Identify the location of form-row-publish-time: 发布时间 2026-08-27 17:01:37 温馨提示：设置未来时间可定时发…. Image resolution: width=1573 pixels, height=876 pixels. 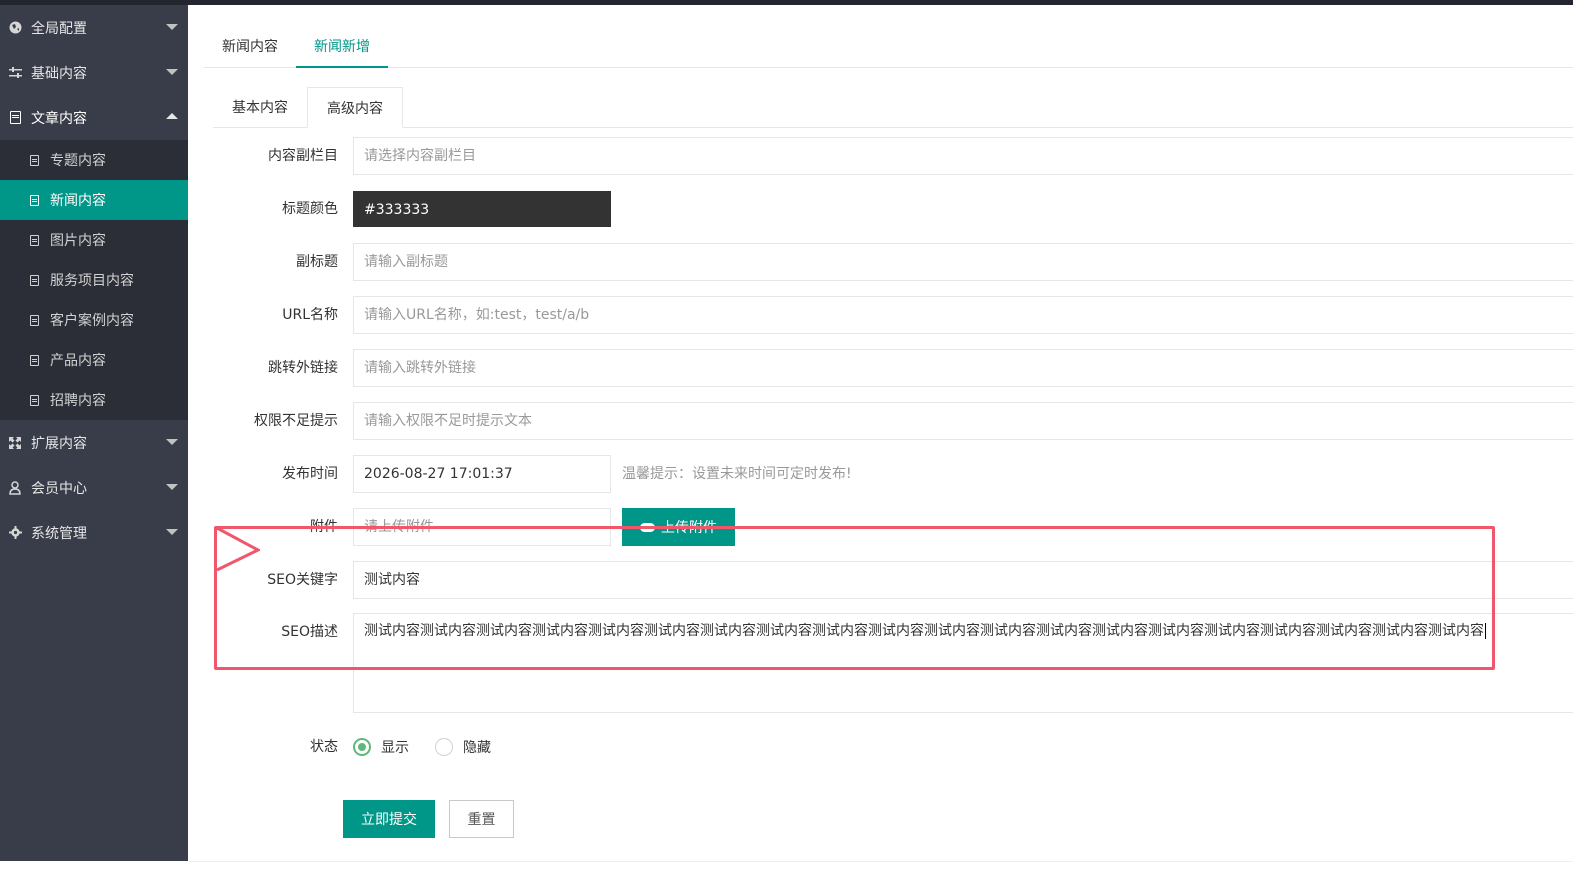
(880, 474).